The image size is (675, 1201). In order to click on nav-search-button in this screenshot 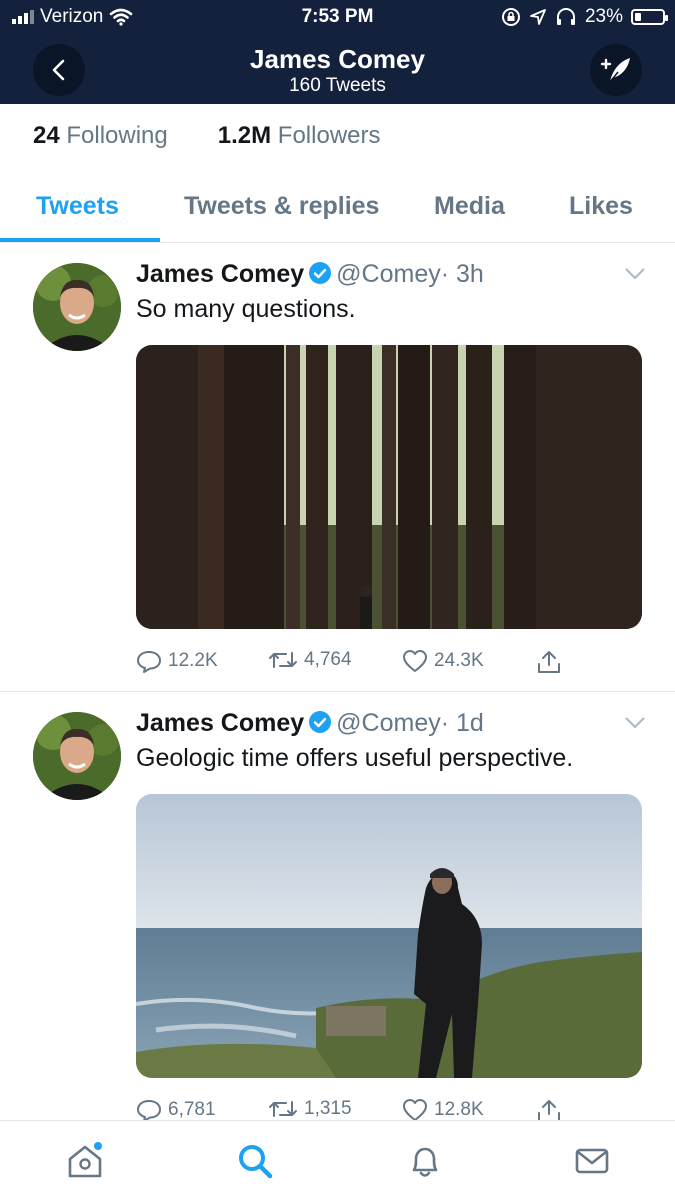, I will do `click(255, 1161)`.